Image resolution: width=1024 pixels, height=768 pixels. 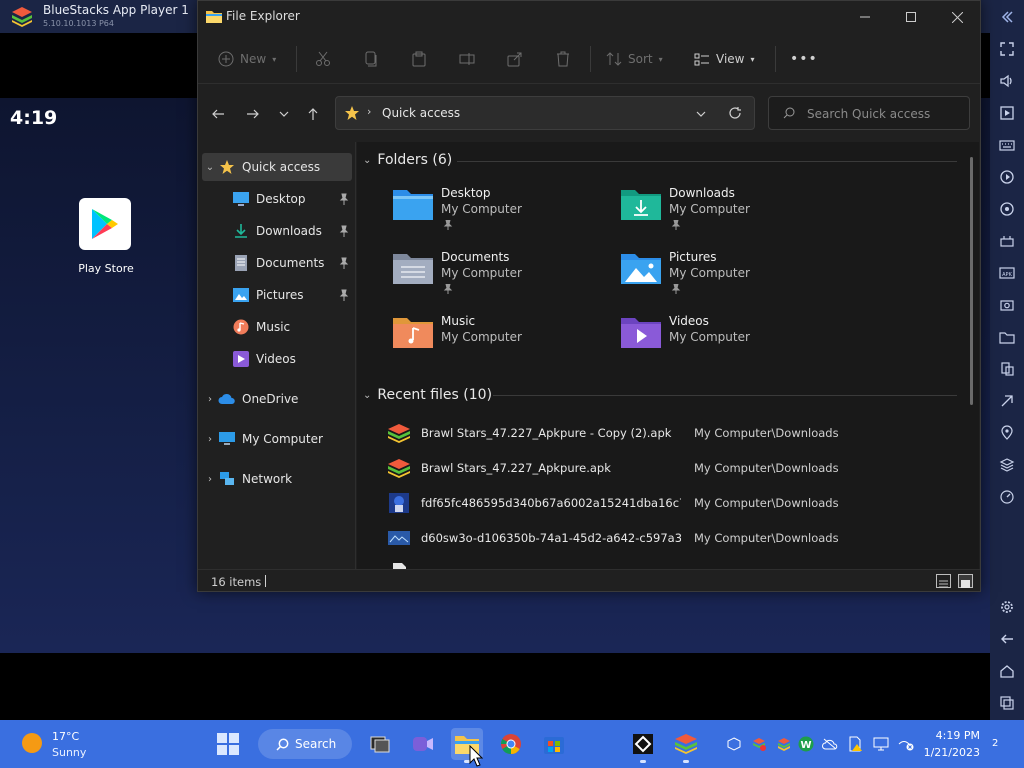 What do you see at coordinates (589, 17) in the screenshot?
I see `explorer-titlebar: File Explorer` at bounding box center [589, 17].